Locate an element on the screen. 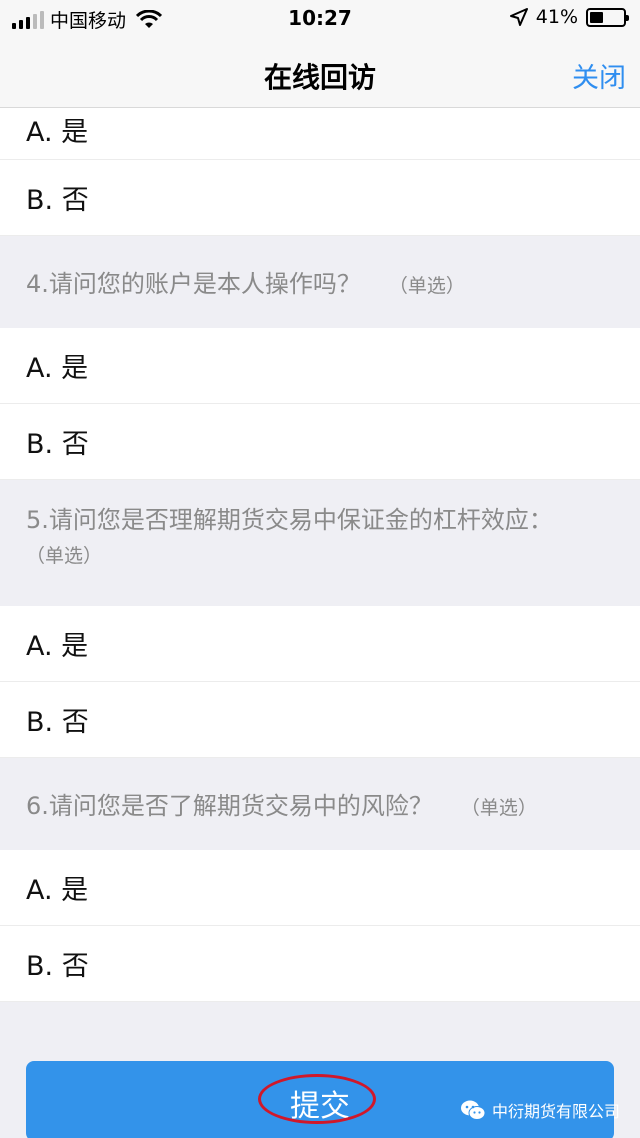 This screenshot has height=1138, width=640. question-4: 4.请问您的账户是本人操作吗？ （单选） is located at coordinates (320, 282).